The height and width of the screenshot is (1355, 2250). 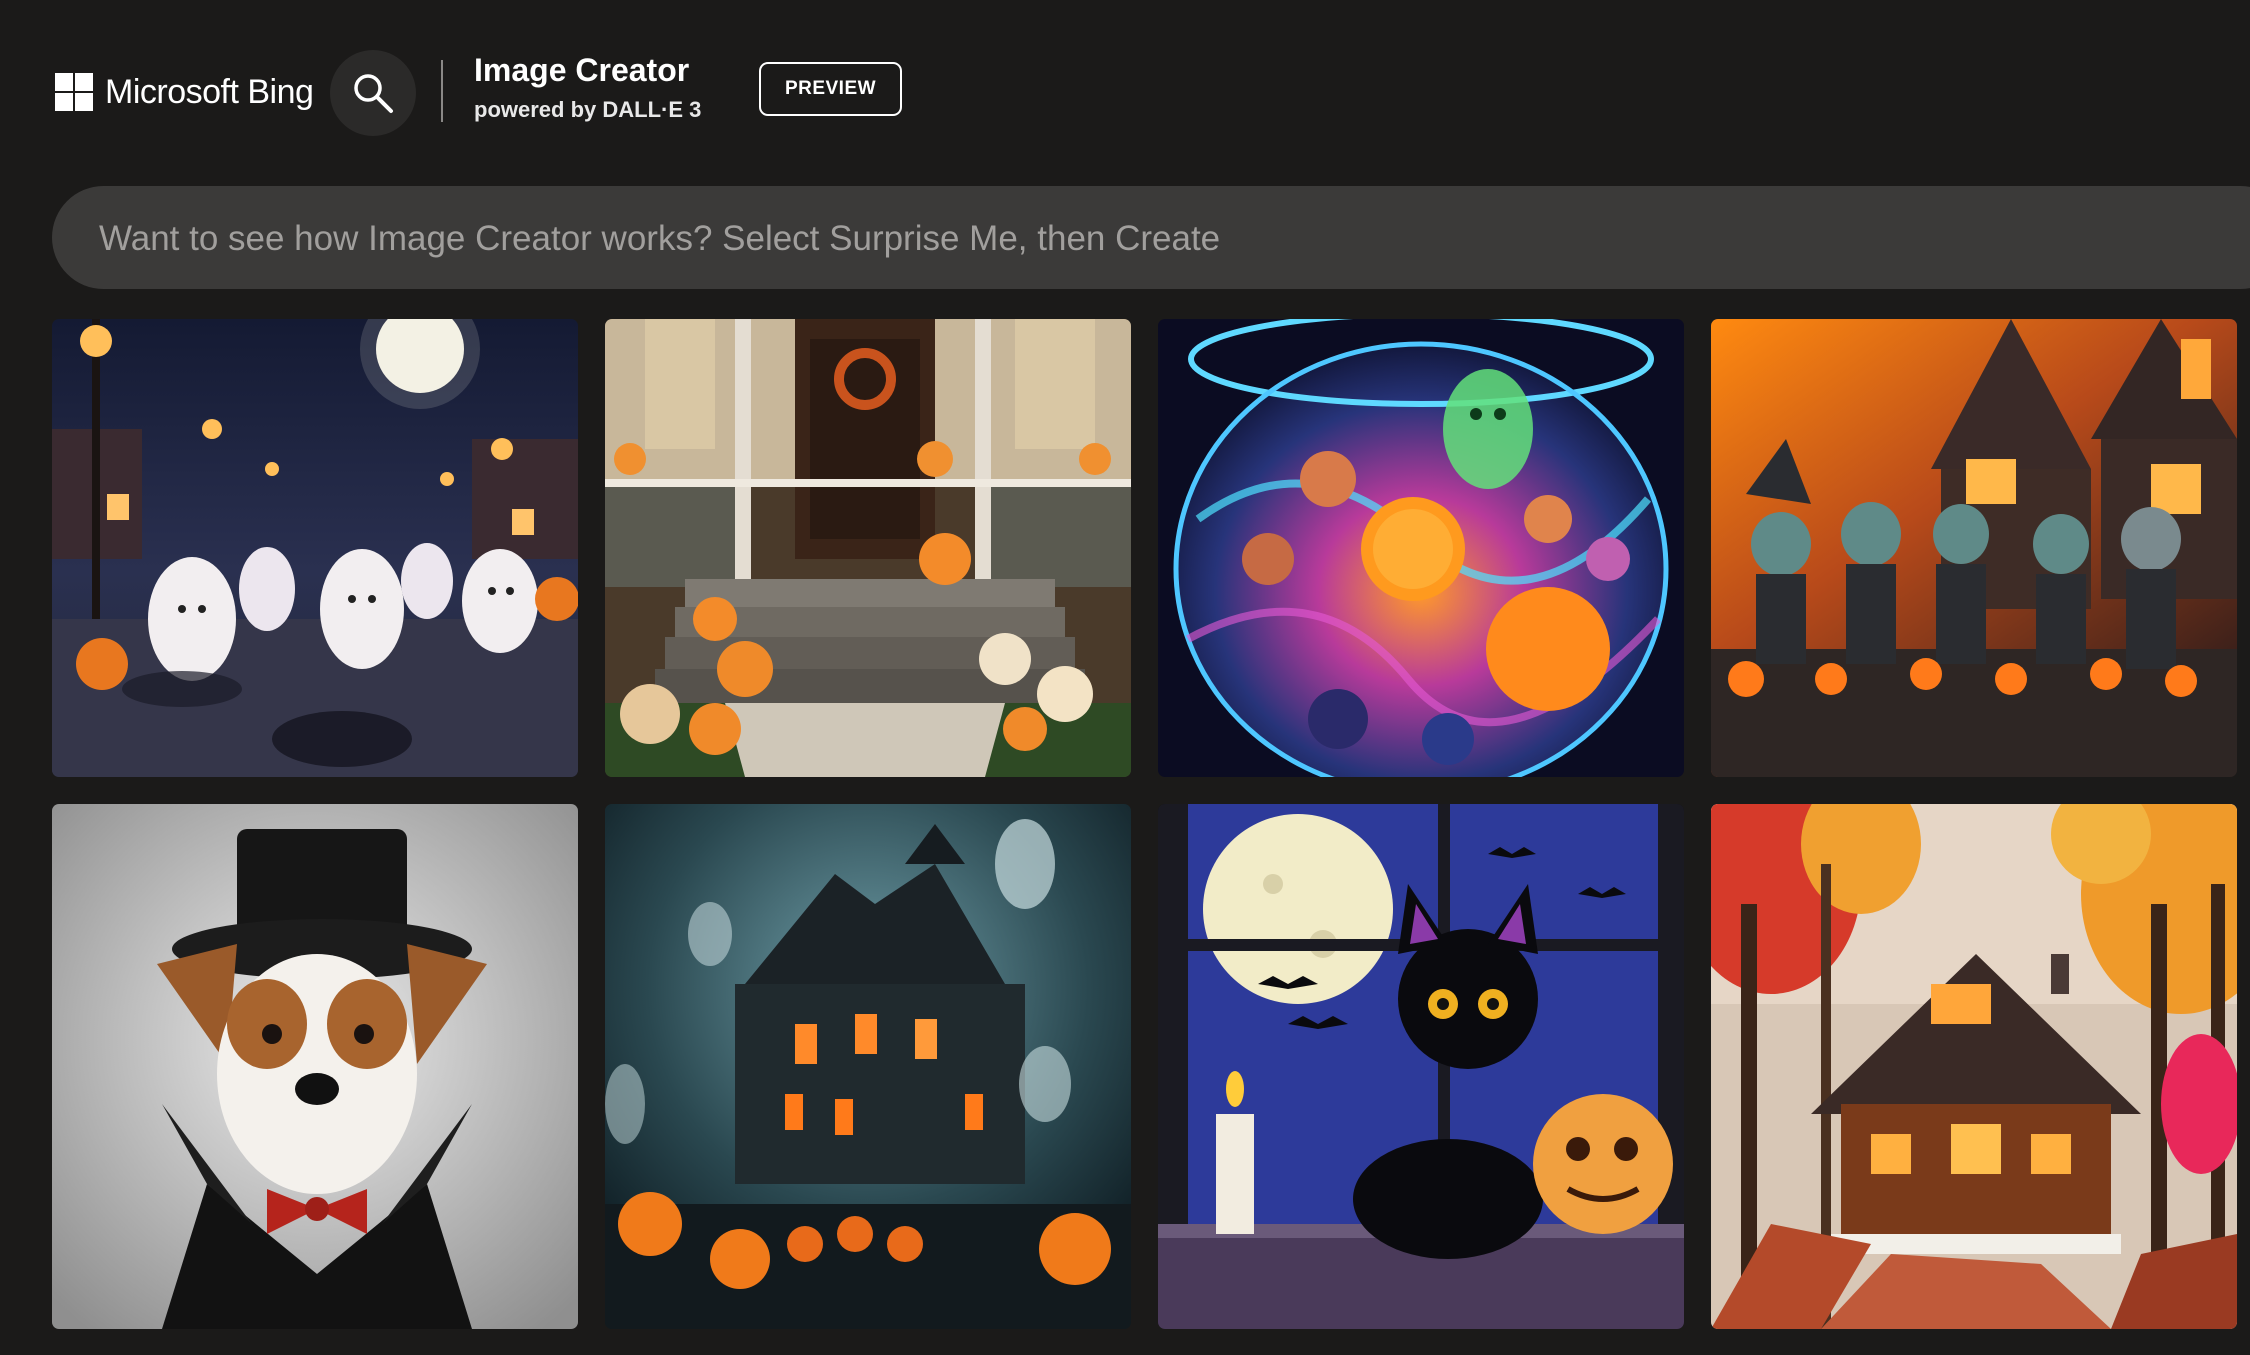 I want to click on header-divider, so click(x=442, y=91).